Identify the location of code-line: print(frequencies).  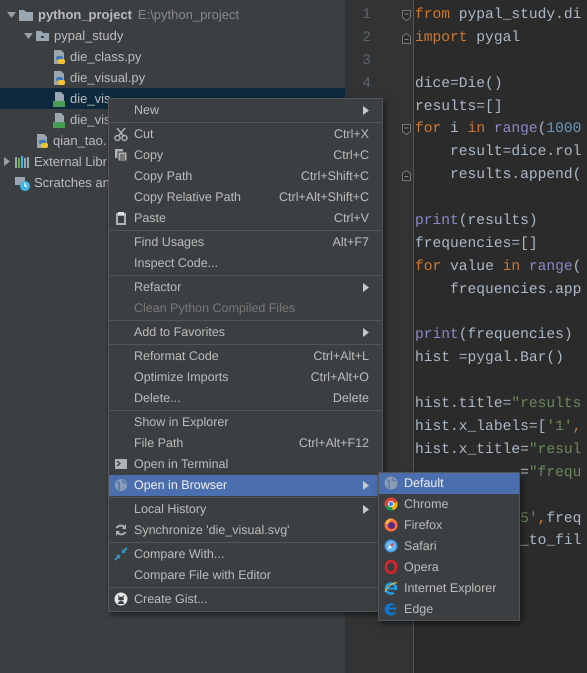
(494, 335).